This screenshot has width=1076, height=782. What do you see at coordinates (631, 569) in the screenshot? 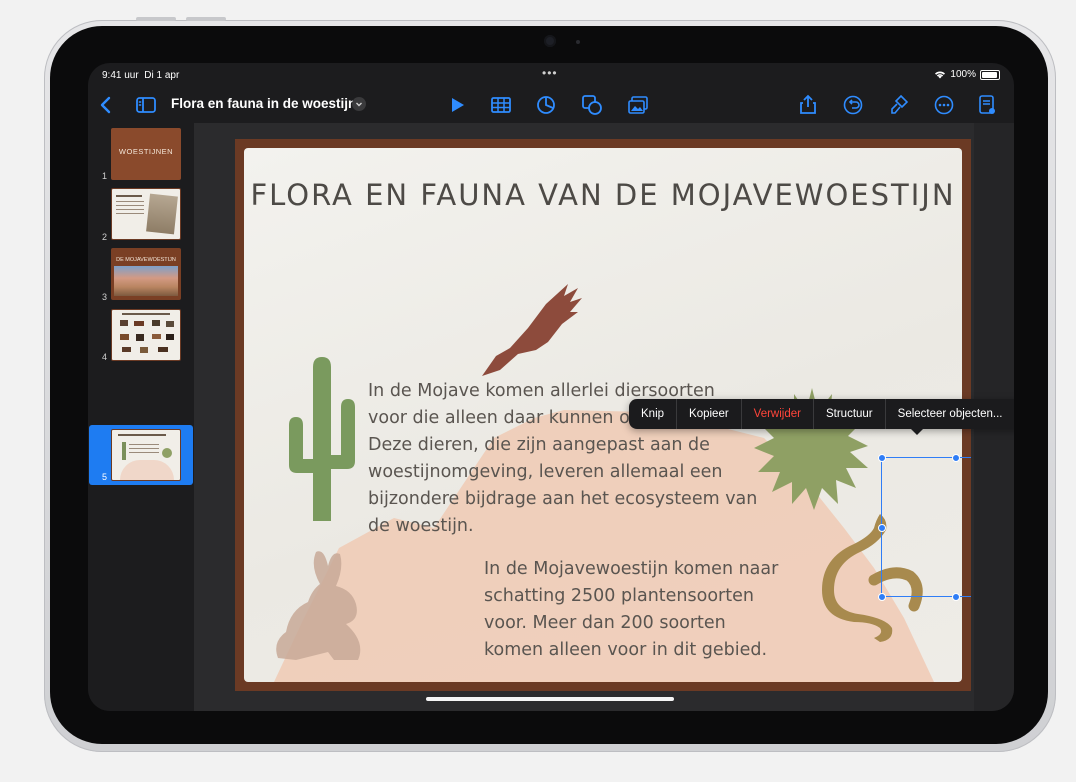
I see `text-line: In de Mojavewoestijn komen naar` at bounding box center [631, 569].